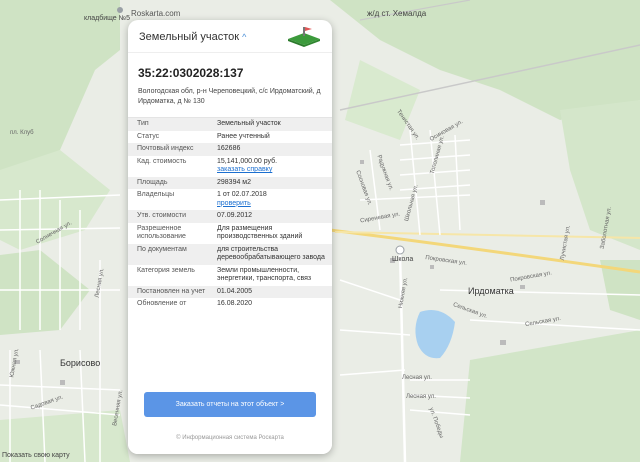 The image size is (640, 462). Describe the element at coordinates (249, 123) in the screenshot. I see `property-value: Земельный участок` at that location.